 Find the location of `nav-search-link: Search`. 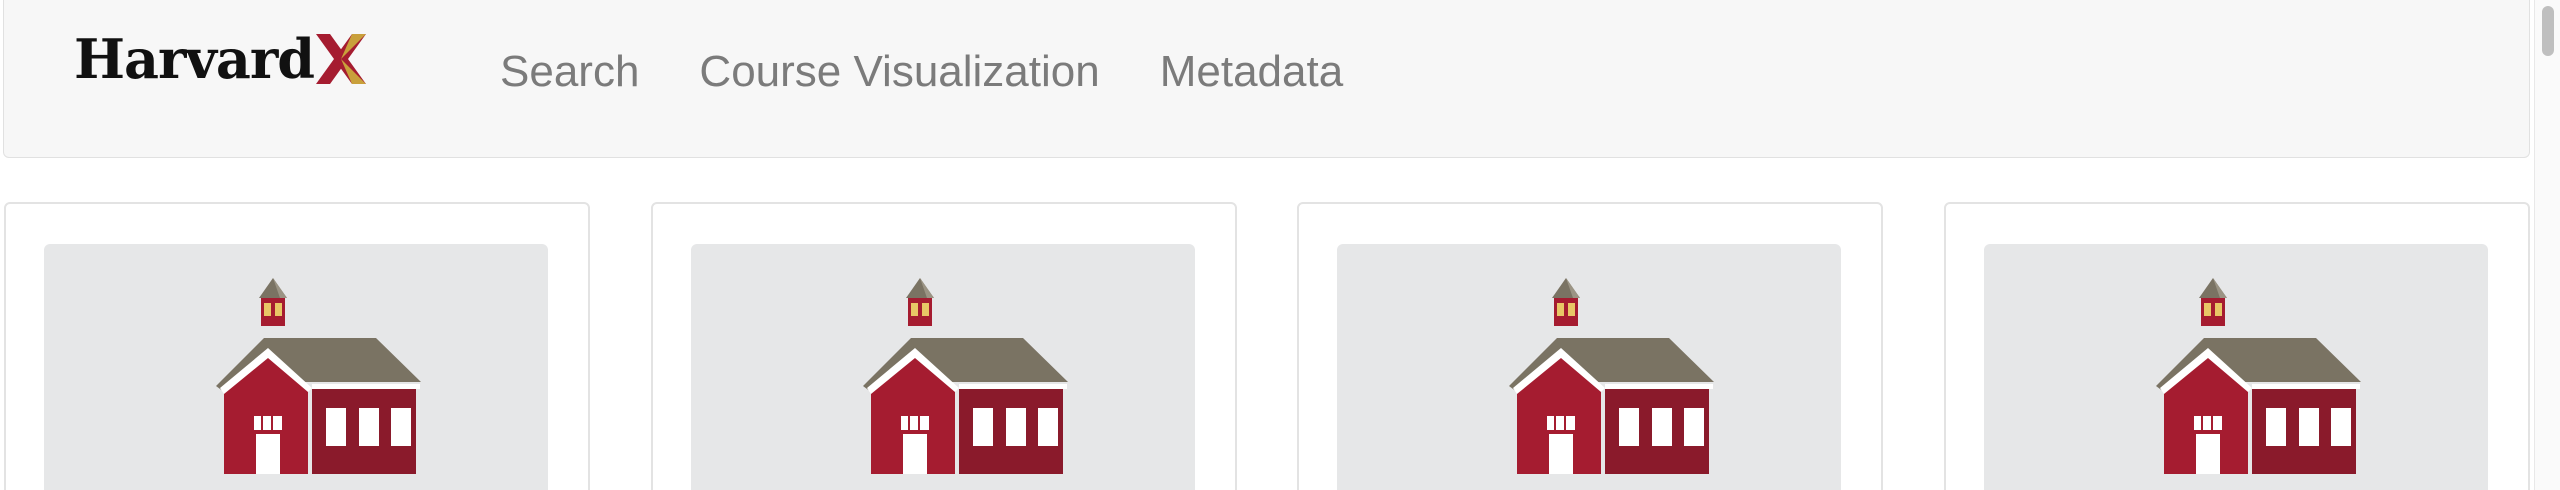

nav-search-link: Search is located at coordinates (569, 72).